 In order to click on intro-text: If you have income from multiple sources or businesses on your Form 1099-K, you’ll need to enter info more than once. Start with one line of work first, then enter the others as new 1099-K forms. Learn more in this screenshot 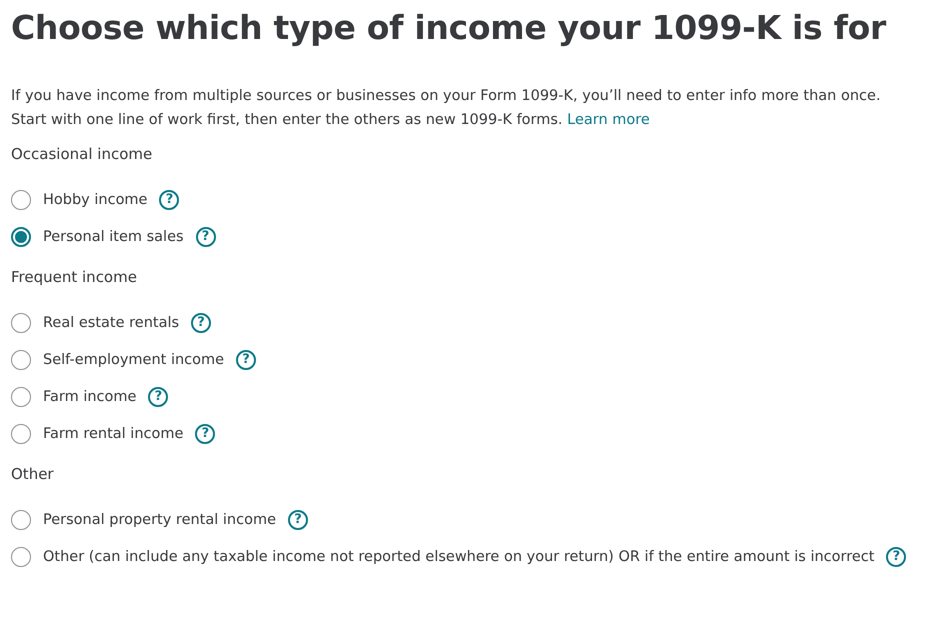, I will do `click(446, 108)`.